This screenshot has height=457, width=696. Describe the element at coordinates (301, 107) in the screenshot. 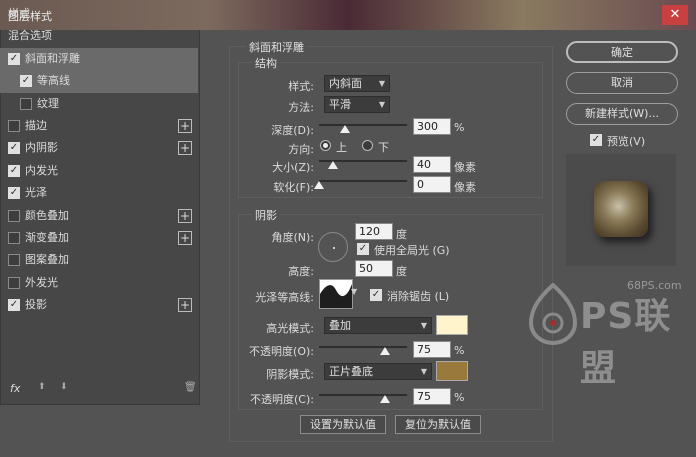

I see `technique-label: 方法:` at that location.